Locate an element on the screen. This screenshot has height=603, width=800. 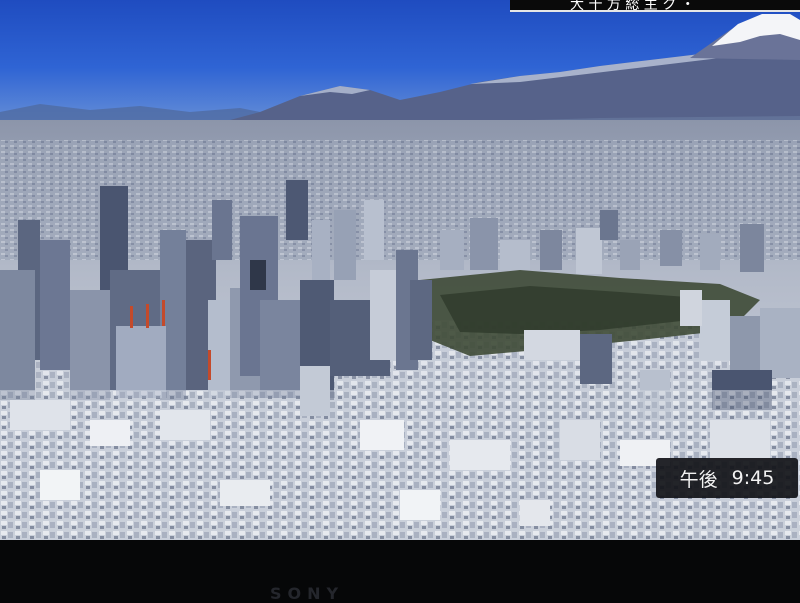
tv-bezel is located at coordinates (400, 570).